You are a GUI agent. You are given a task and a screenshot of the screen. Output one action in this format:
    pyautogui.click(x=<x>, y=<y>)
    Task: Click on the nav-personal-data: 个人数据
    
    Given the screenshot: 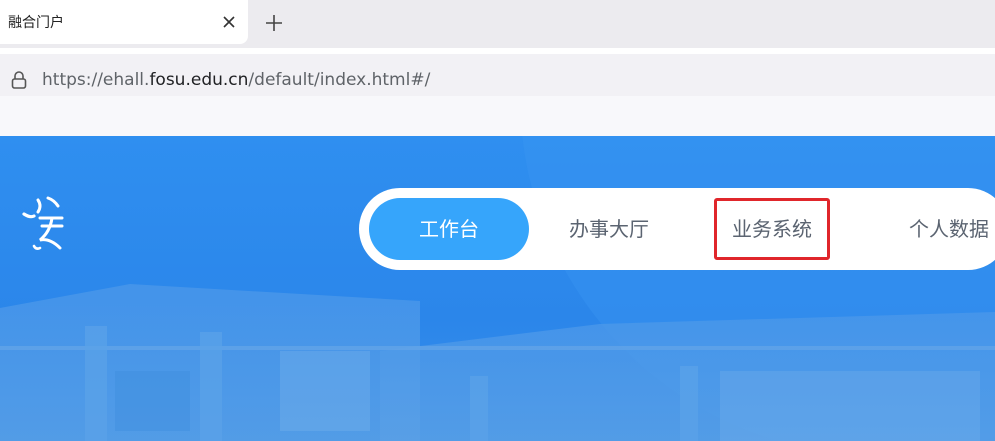 What is the action you would take?
    pyautogui.click(x=937, y=229)
    